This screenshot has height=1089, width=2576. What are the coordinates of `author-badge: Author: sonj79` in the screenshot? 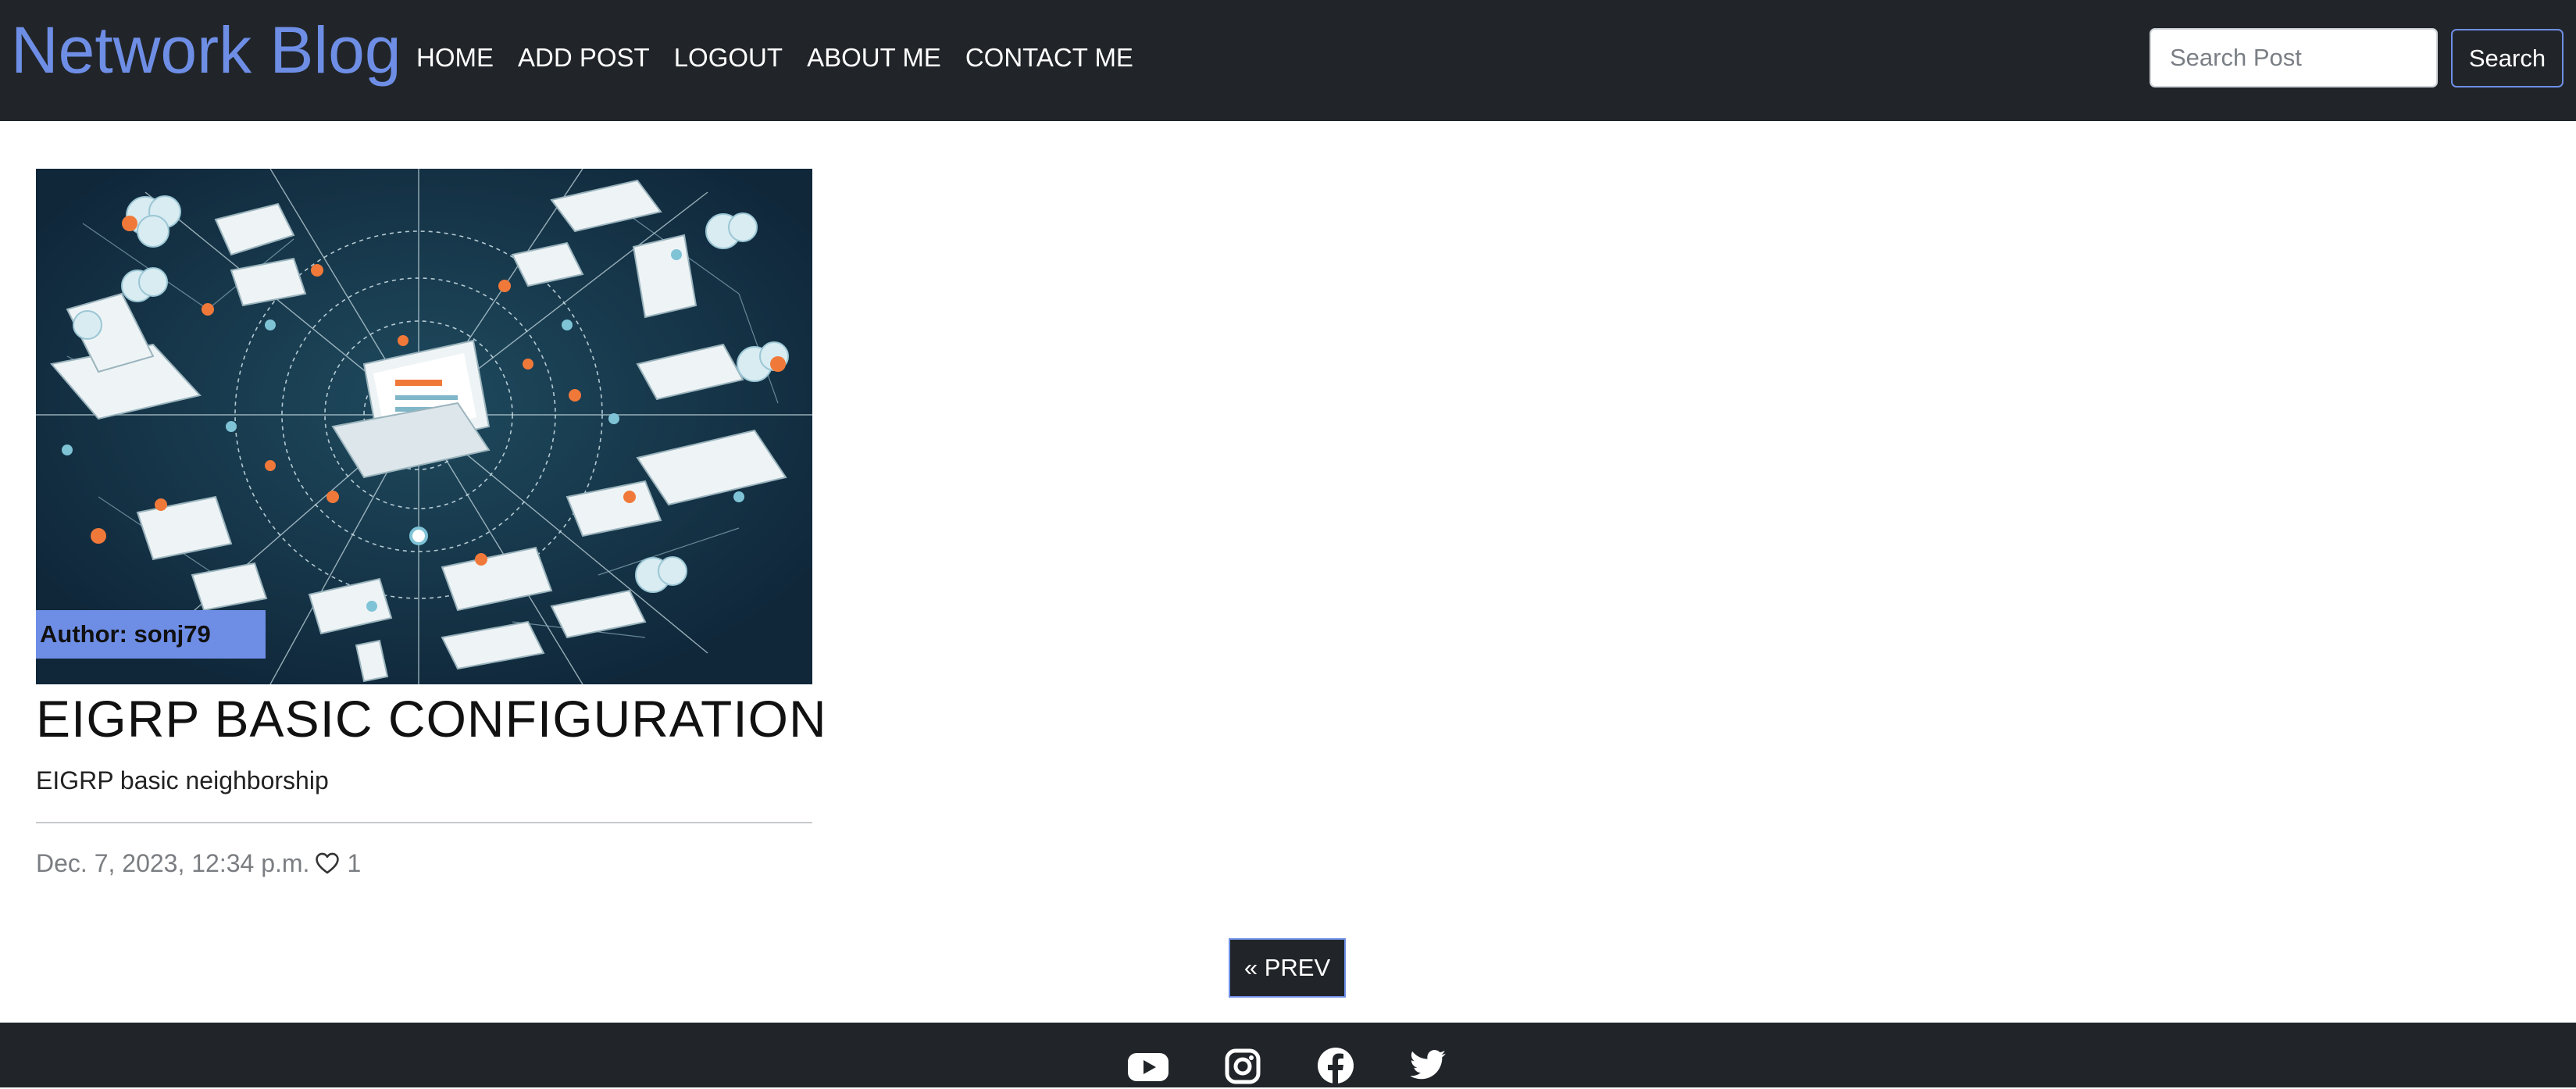 It's located at (151, 634).